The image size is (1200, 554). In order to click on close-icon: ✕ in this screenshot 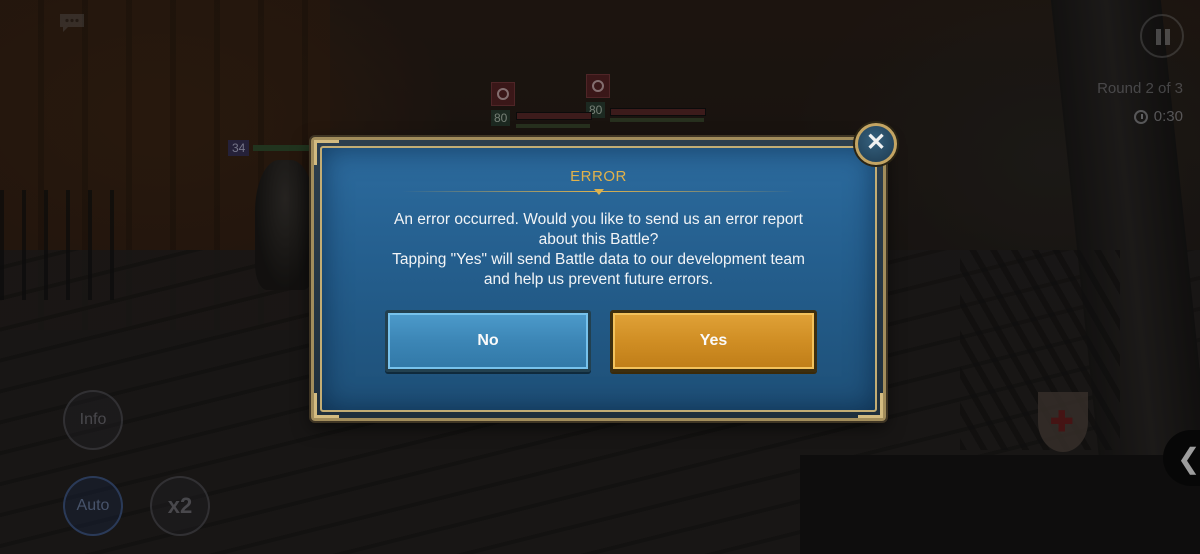, I will do `click(876, 142)`.